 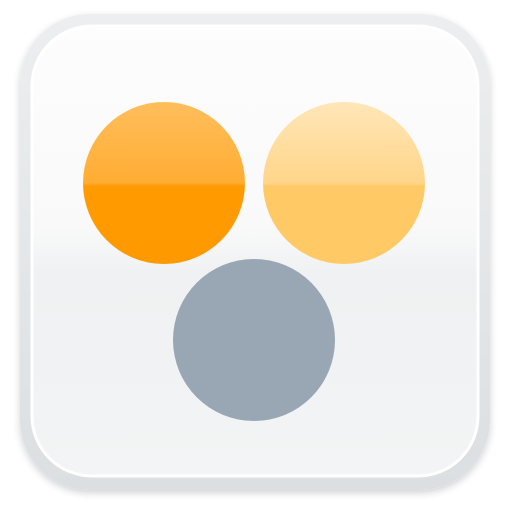 I want to click on orange-dot, so click(x=164, y=183).